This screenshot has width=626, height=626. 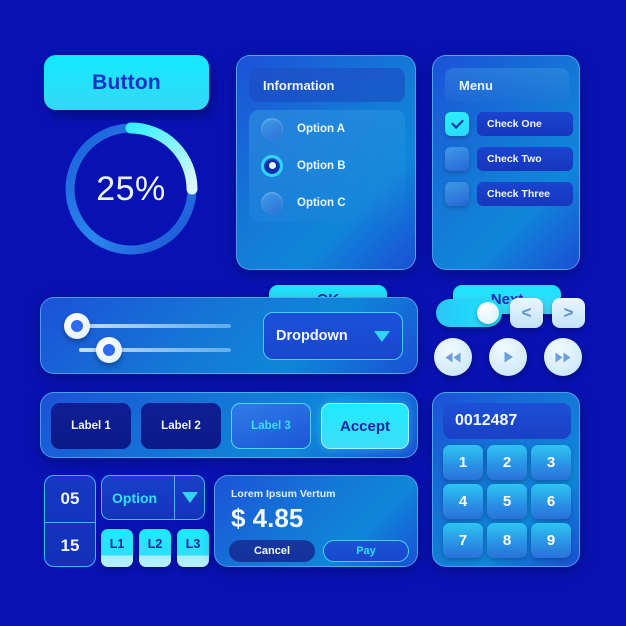 What do you see at coordinates (126, 82) in the screenshot?
I see `main-button: Button` at bounding box center [126, 82].